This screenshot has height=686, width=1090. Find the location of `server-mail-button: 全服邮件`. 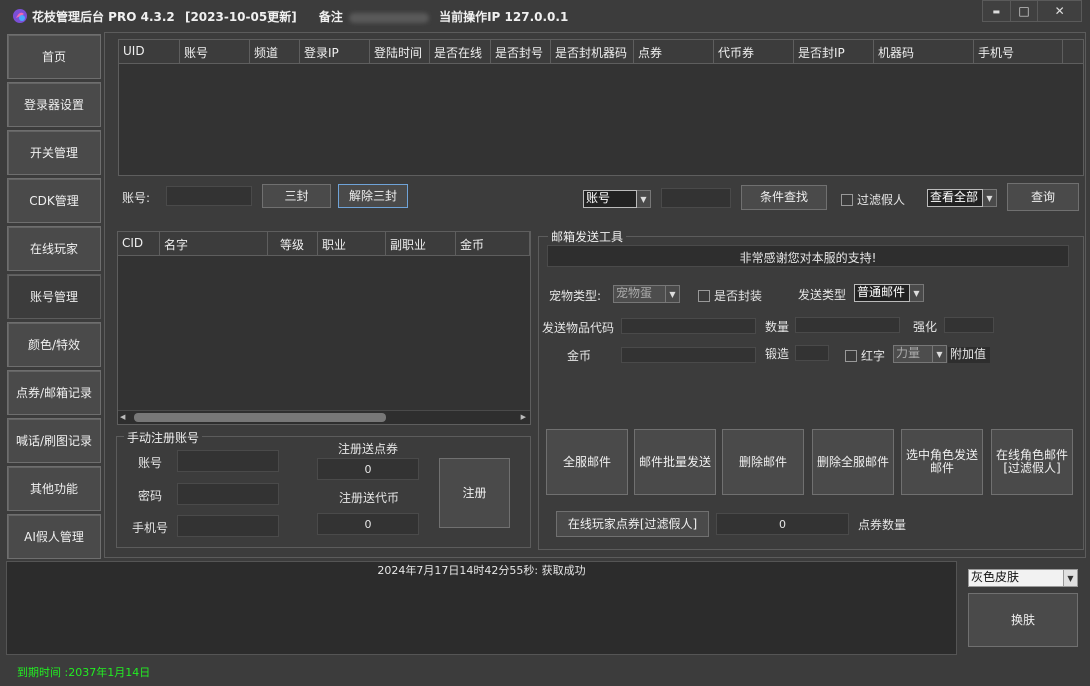

server-mail-button: 全服邮件 is located at coordinates (587, 462).